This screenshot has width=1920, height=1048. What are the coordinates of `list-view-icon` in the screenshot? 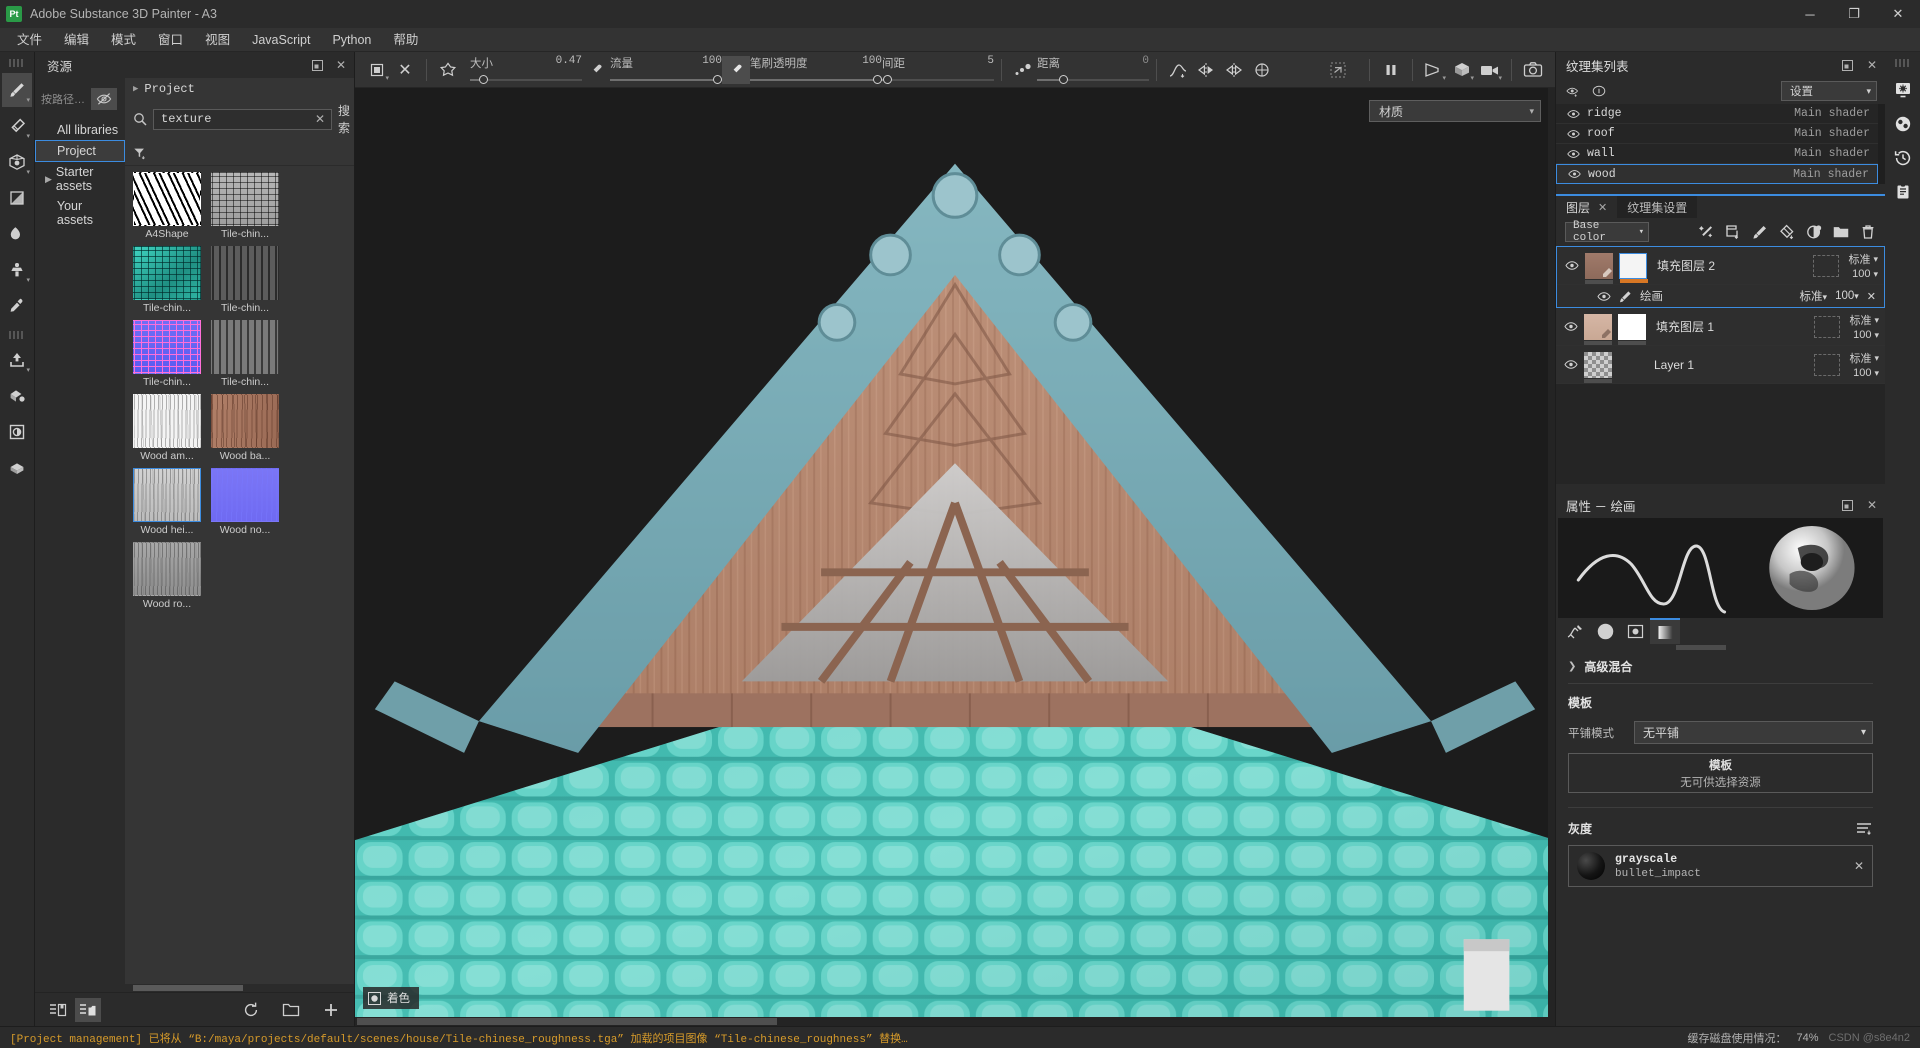 It's located at (58, 1010).